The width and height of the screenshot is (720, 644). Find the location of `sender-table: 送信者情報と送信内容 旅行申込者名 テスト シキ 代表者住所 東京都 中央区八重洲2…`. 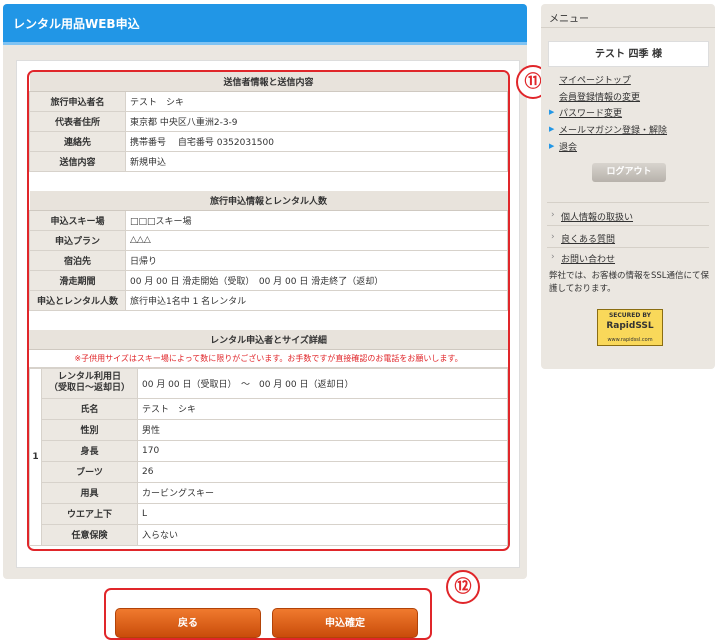

sender-table: 送信者情報と送信内容 旅行申込者名 テスト シキ 代表者住所 東京都 中央区八重洲2… is located at coordinates (268, 131).